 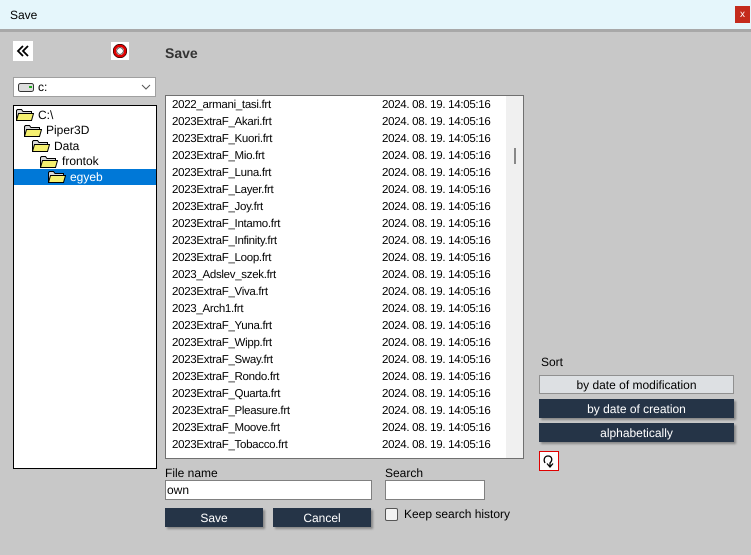 I want to click on tree-item: egyeb, so click(x=85, y=176).